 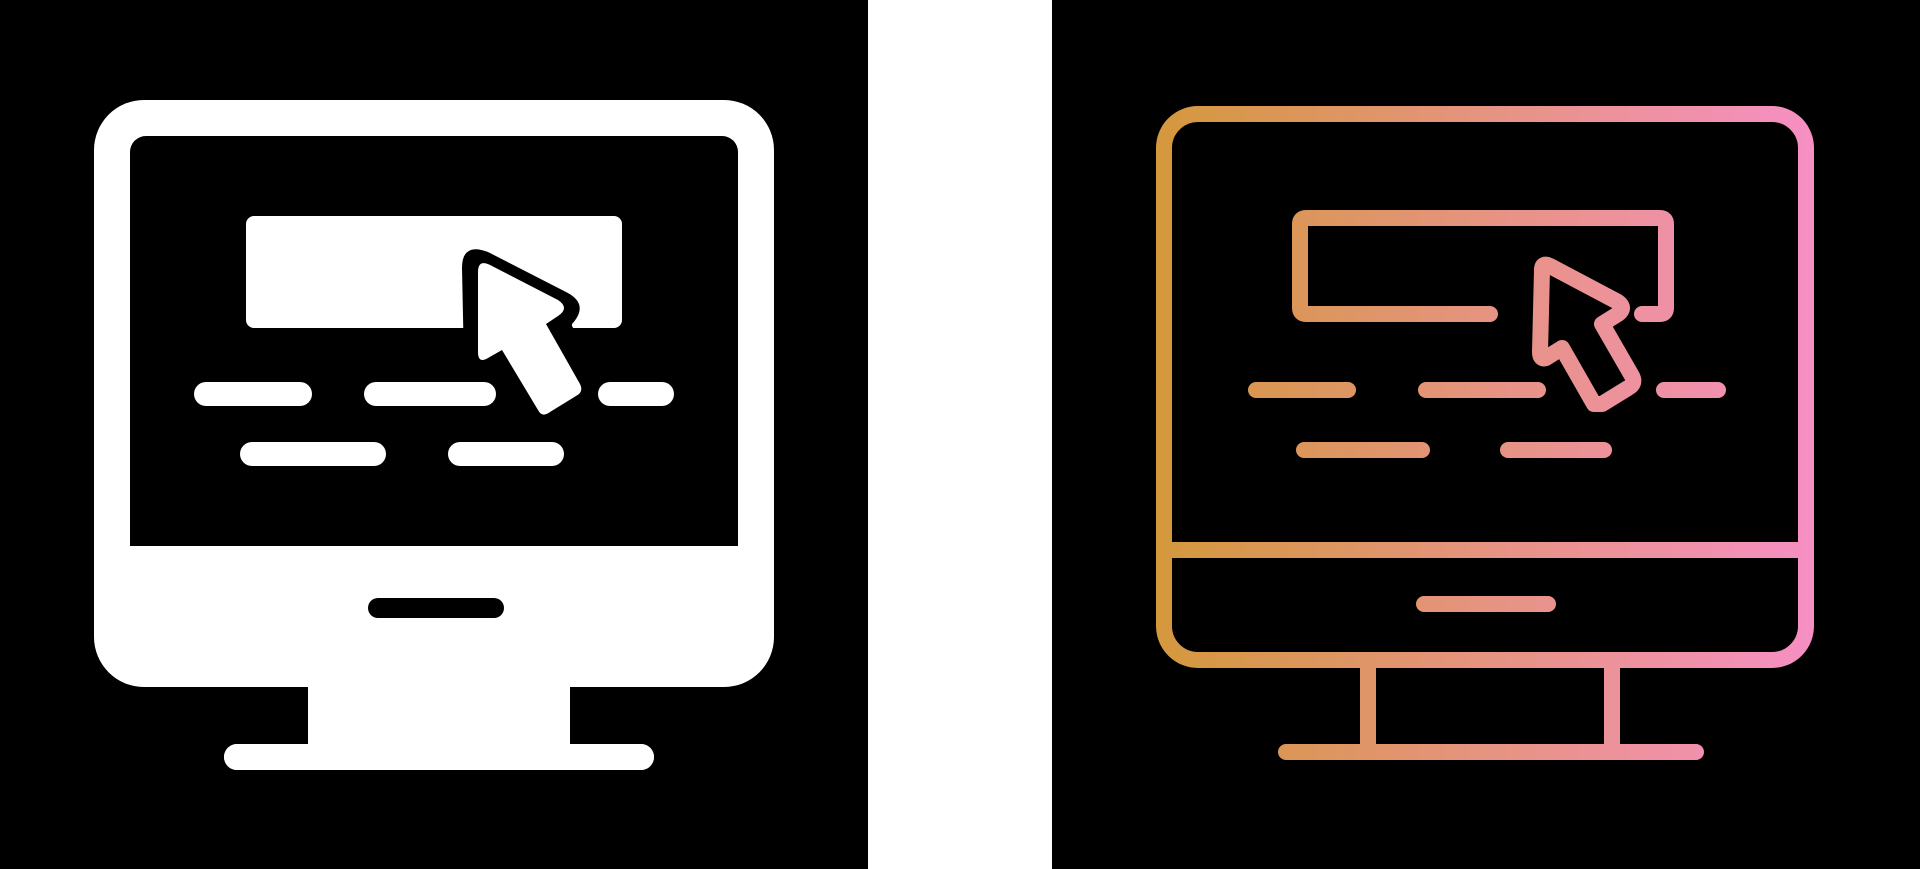 I want to click on monitor-screen, so click(x=434, y=341).